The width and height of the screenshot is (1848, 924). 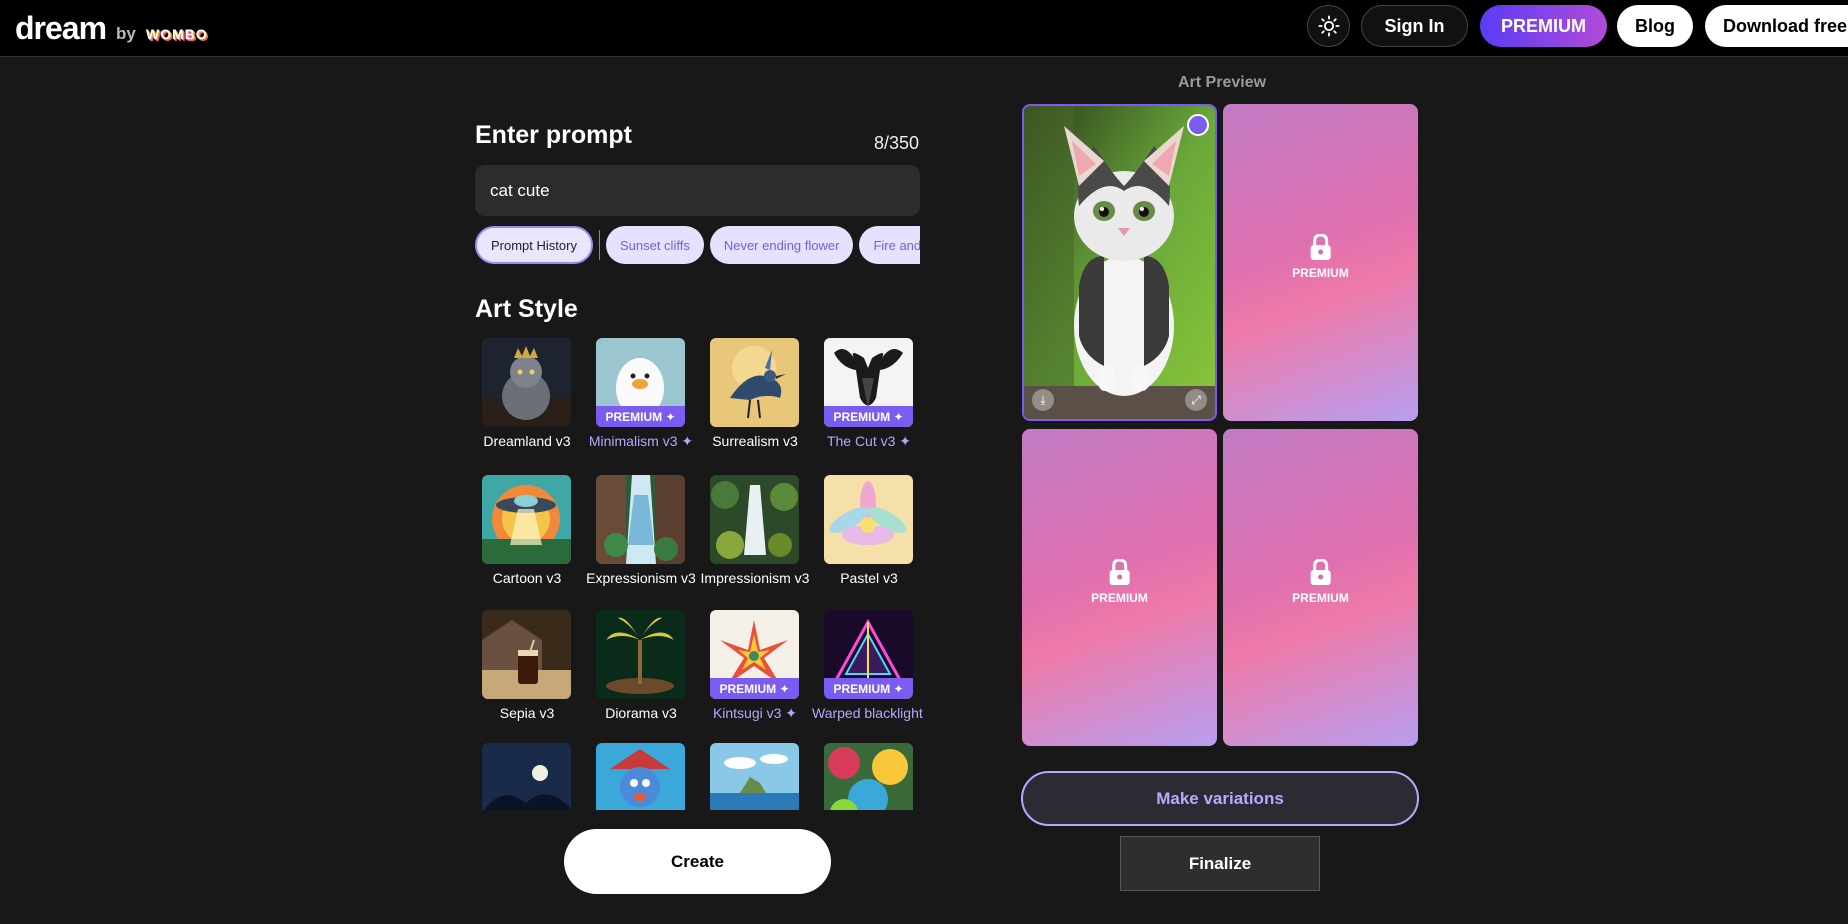 I want to click on blog-button: Blog, so click(x=1655, y=26).